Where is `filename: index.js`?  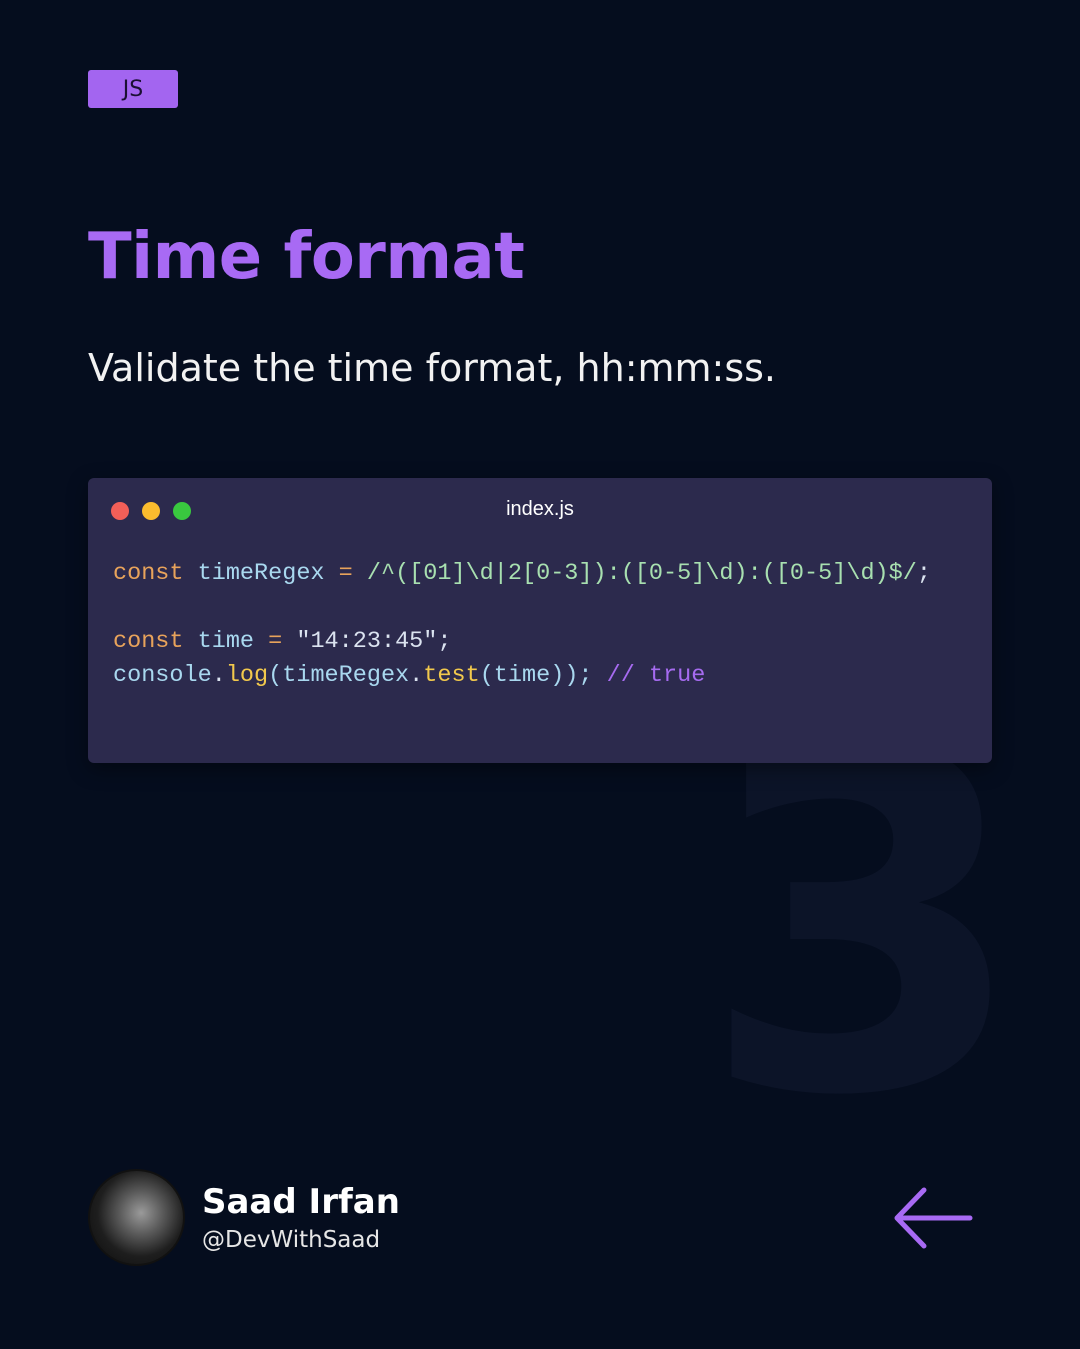
filename: index.js is located at coordinates (540, 509).